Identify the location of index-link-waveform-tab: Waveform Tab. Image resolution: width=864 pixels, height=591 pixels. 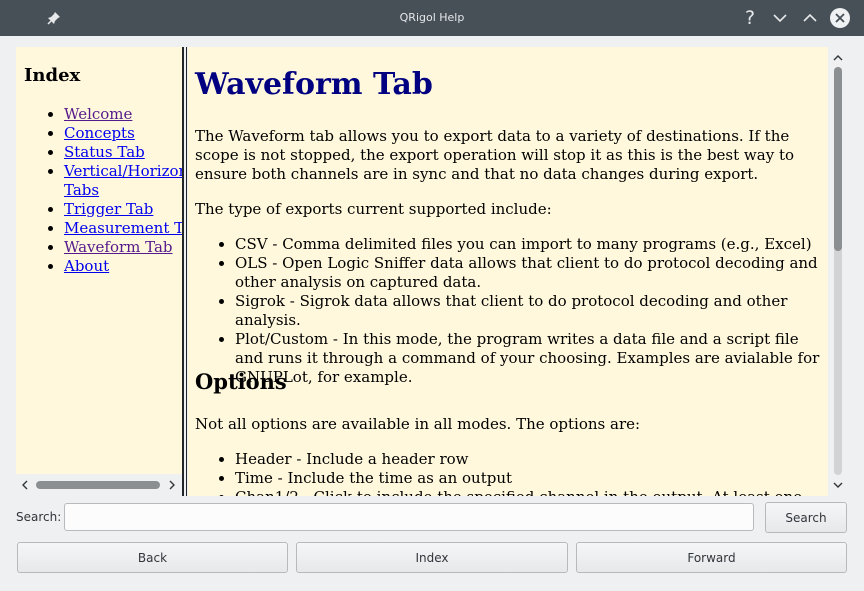
(118, 247).